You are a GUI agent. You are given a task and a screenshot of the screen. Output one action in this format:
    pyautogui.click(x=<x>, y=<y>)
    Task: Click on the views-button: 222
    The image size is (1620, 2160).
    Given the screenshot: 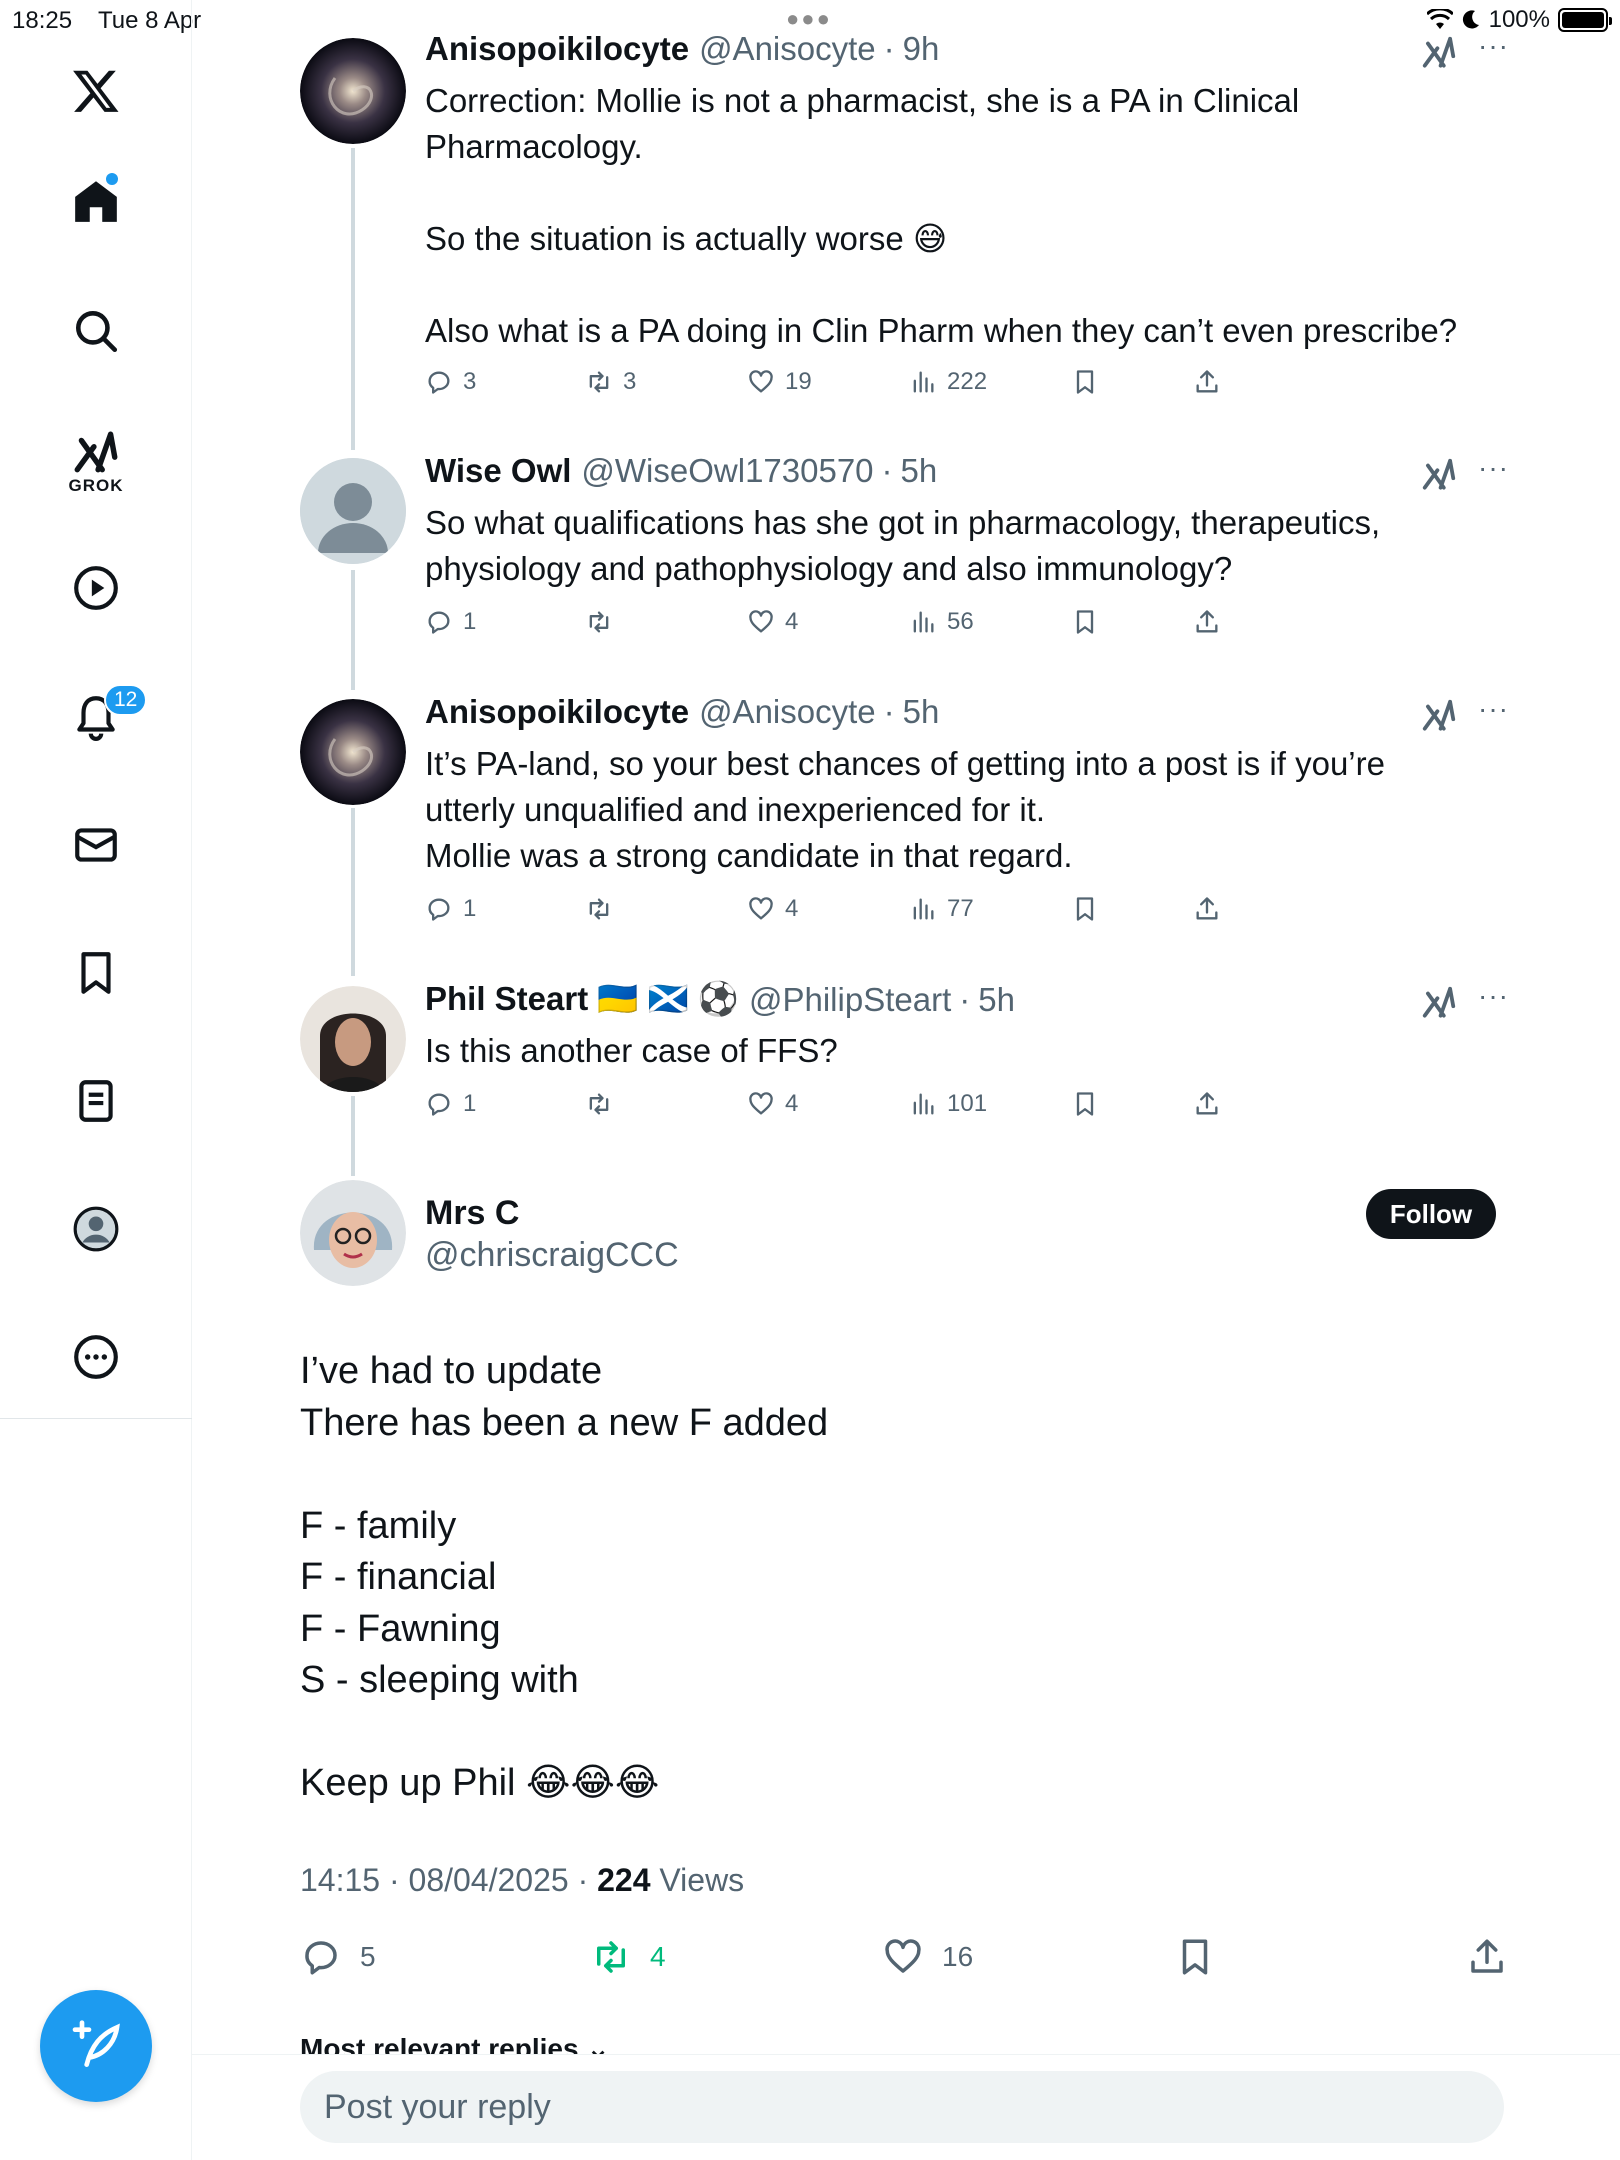 What is the action you would take?
    pyautogui.click(x=948, y=382)
    